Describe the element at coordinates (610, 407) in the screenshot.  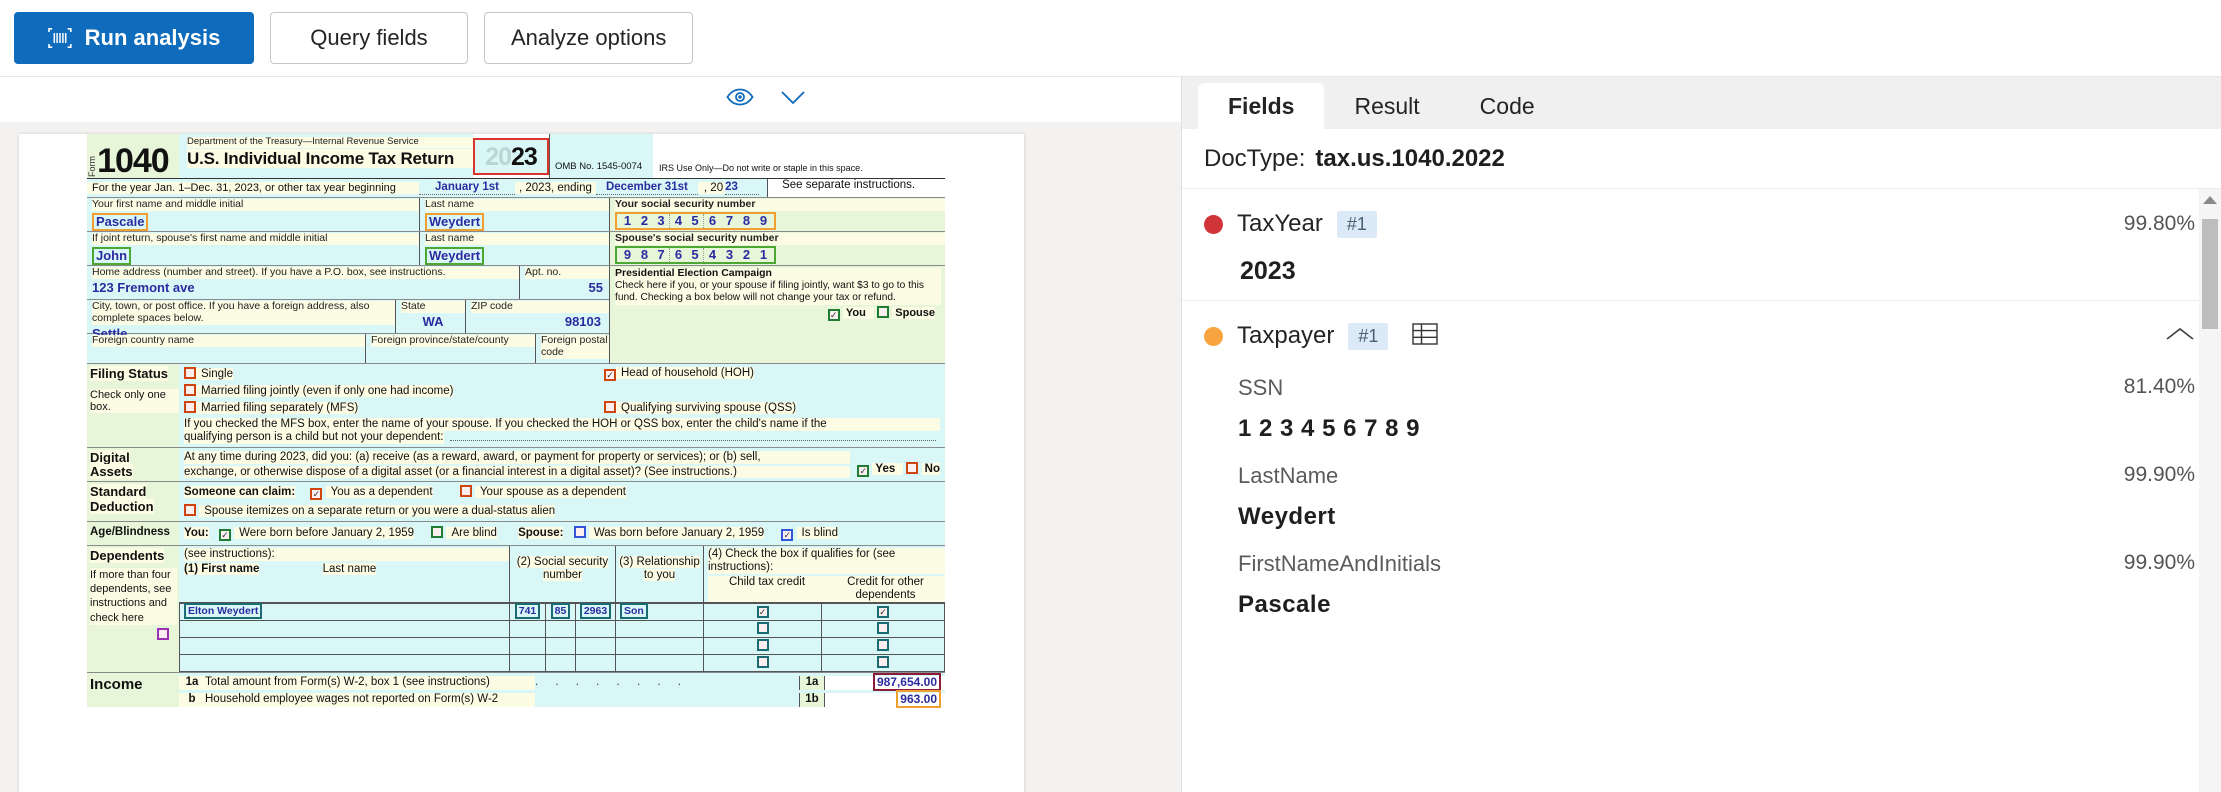
I see `fs-qss-checkbox` at that location.